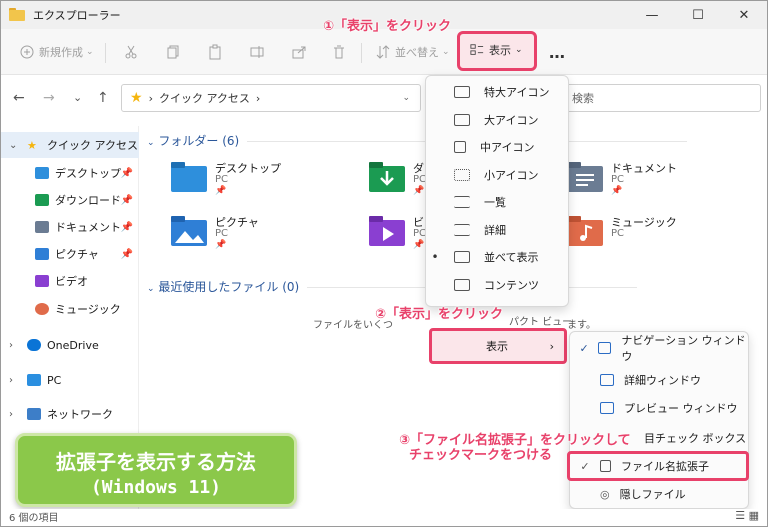 Image resolution: width=768 pixels, height=527 pixels. What do you see at coordinates (462, 201) in the screenshot?
I see `list-icon` at bounding box center [462, 201].